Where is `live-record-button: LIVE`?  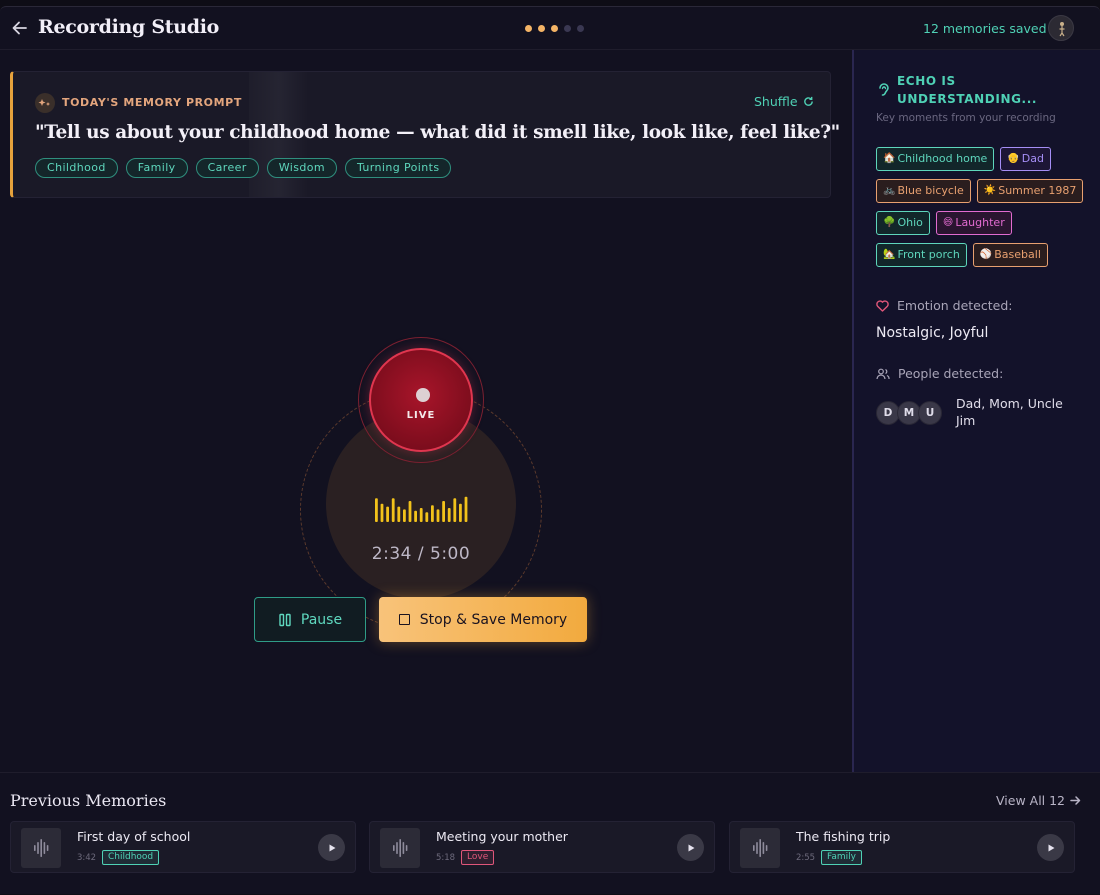 live-record-button: LIVE is located at coordinates (421, 400).